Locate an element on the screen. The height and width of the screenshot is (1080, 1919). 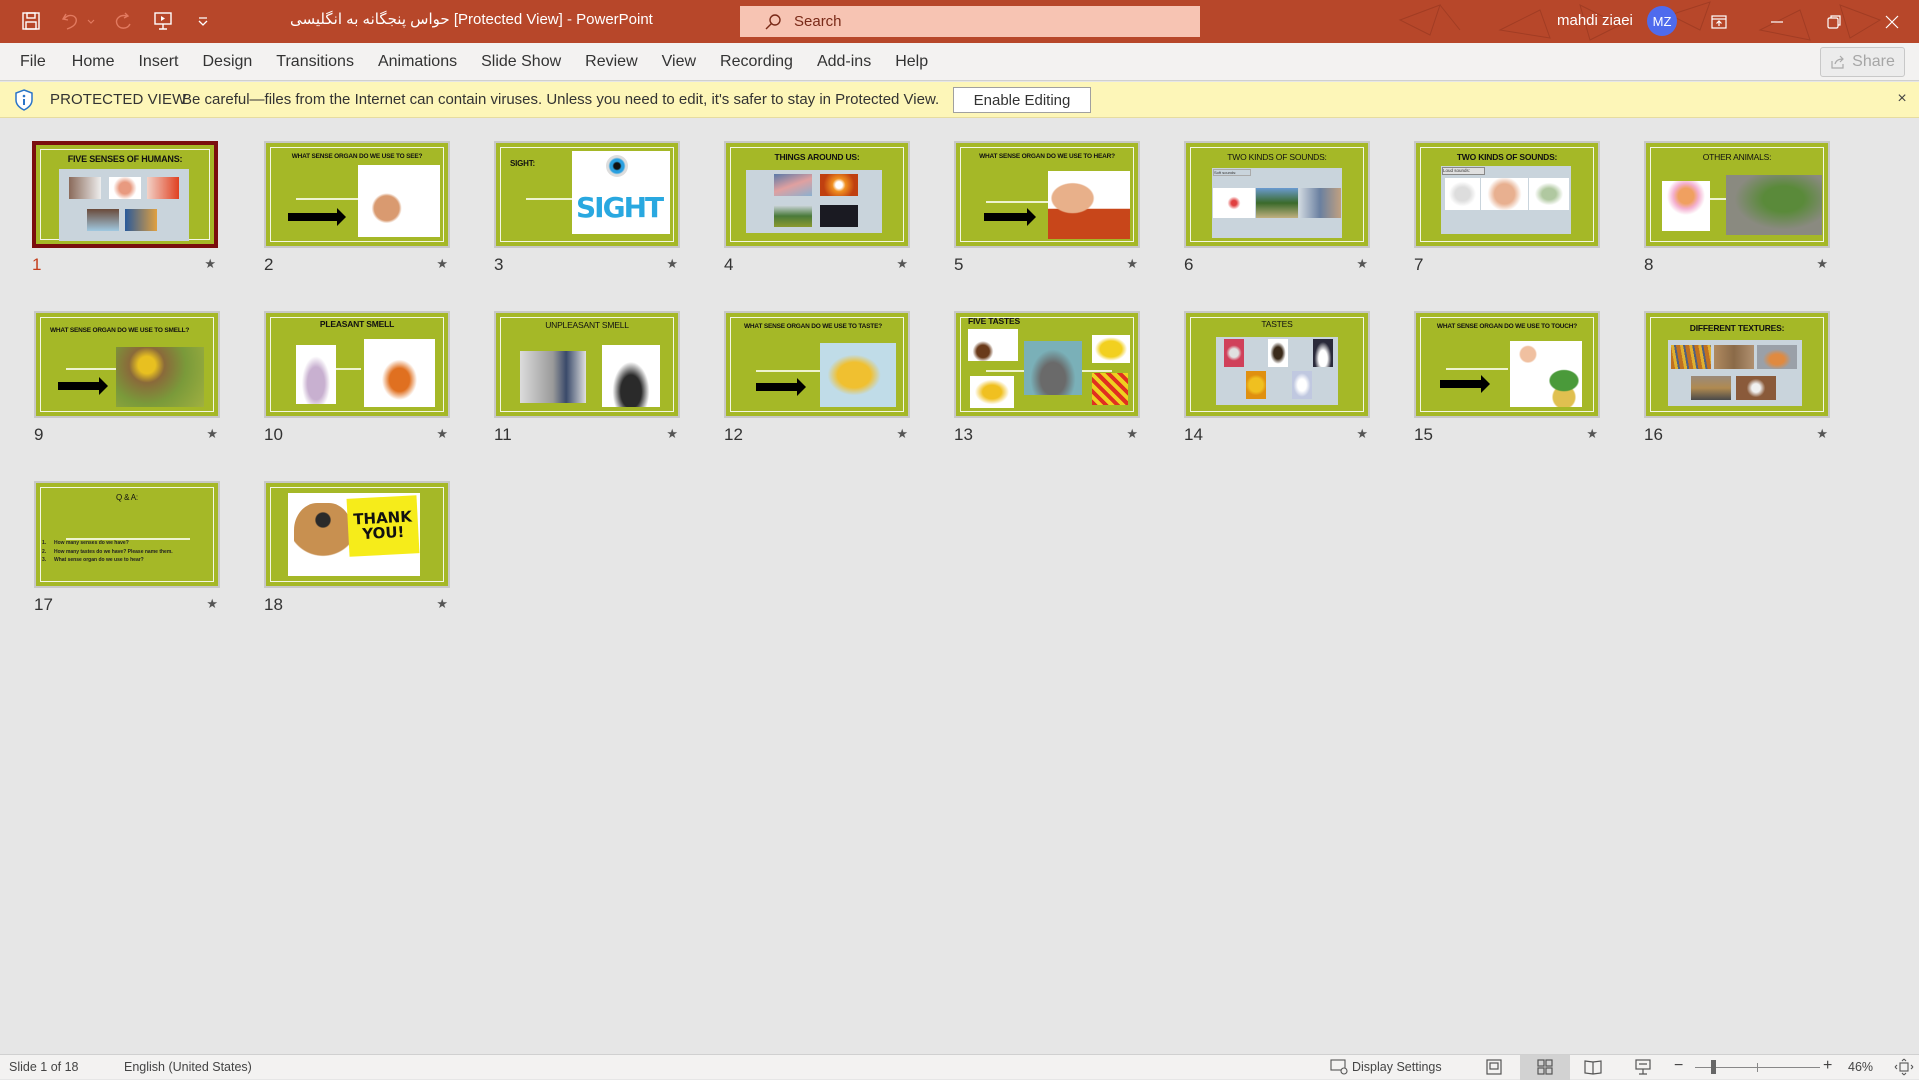
ear-image is located at coordinates (125, 188).